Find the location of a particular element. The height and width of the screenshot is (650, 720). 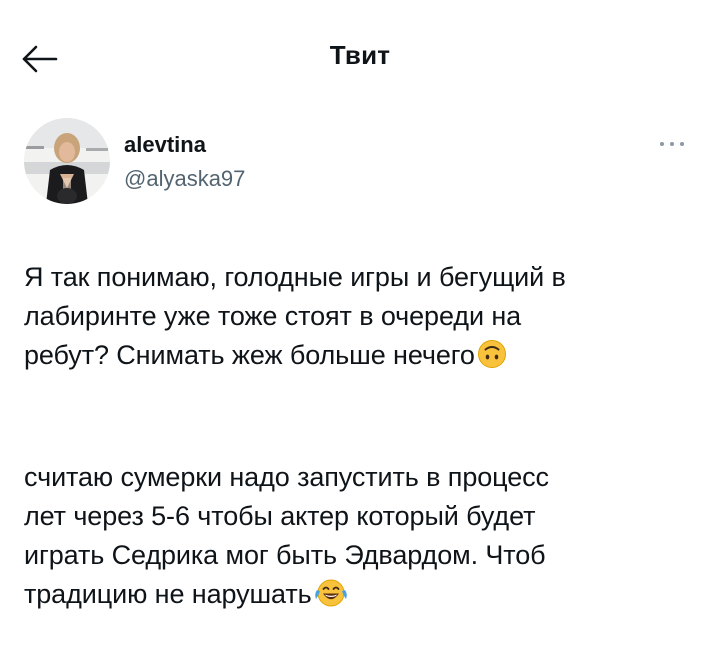

tweet-line: ребут? Снимать жеж больше нечего is located at coordinates (249, 355).